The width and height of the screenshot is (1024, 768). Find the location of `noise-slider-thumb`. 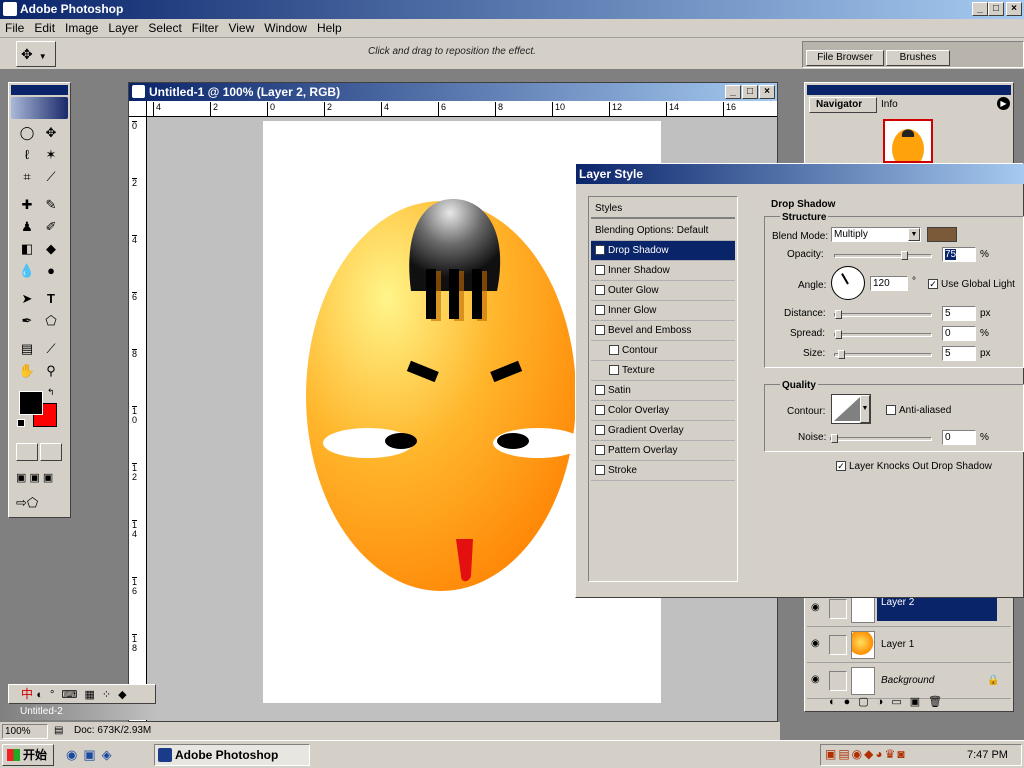

noise-slider-thumb is located at coordinates (834, 438).